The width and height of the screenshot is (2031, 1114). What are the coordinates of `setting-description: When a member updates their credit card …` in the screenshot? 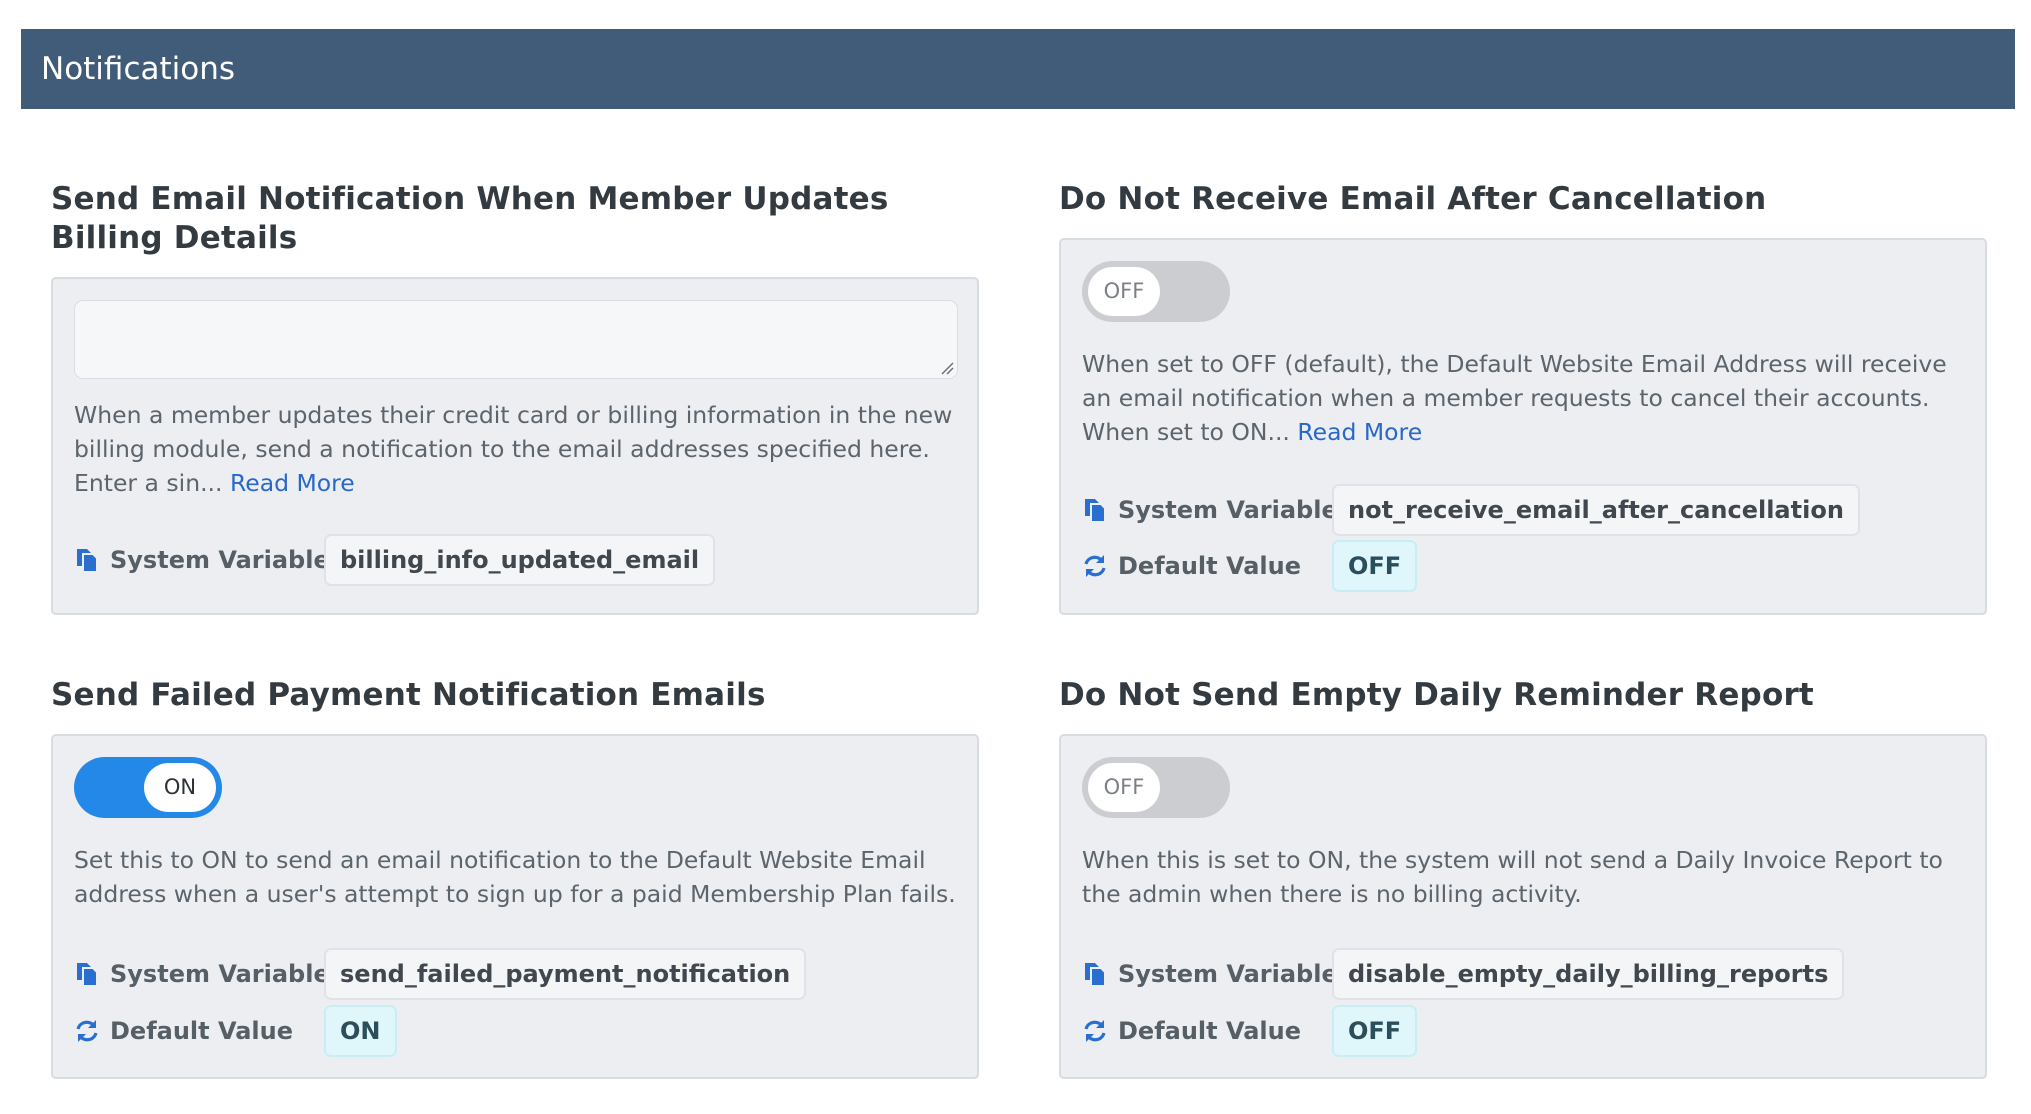 It's located at (519, 449).